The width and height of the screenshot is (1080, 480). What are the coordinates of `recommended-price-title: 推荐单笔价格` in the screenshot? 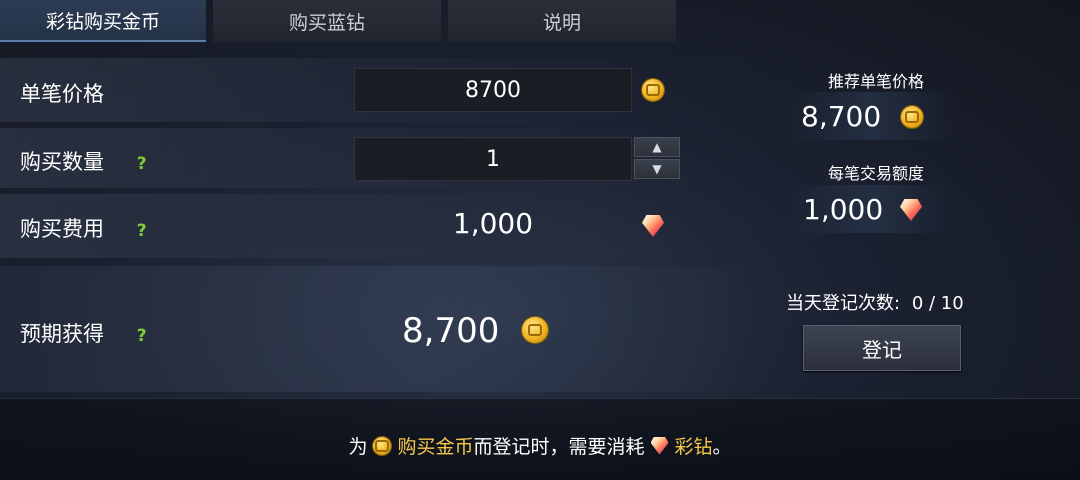 It's located at (876, 81).